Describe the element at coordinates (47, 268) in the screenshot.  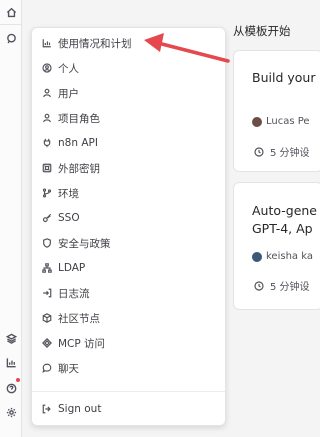
I see `network-icon` at that location.